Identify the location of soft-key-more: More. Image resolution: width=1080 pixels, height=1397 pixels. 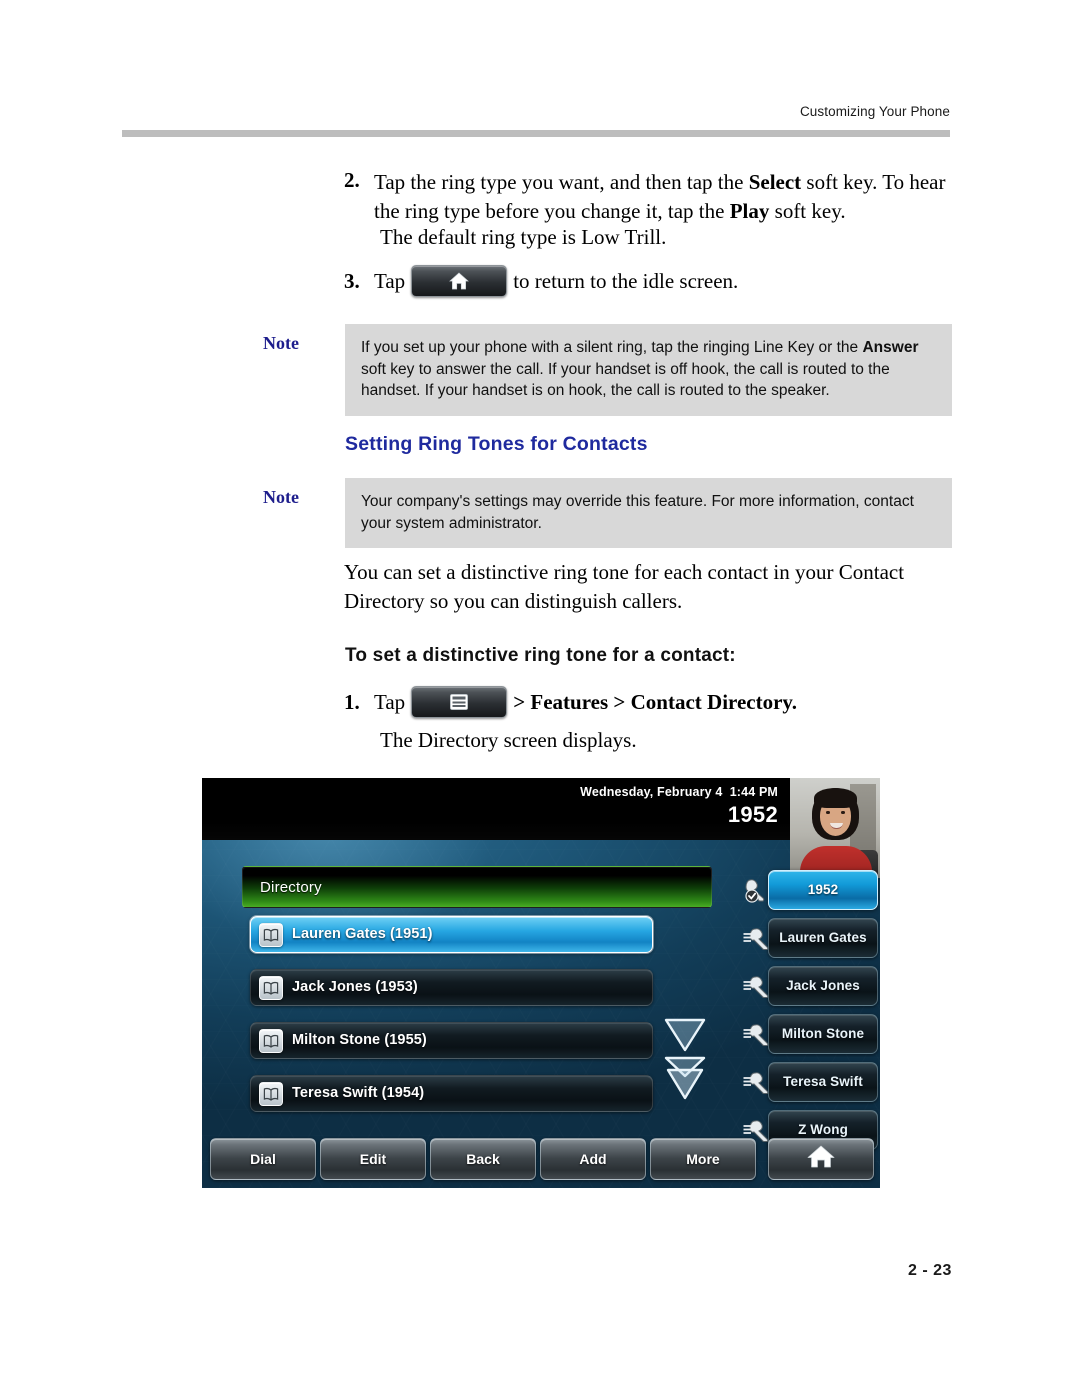
(703, 1159).